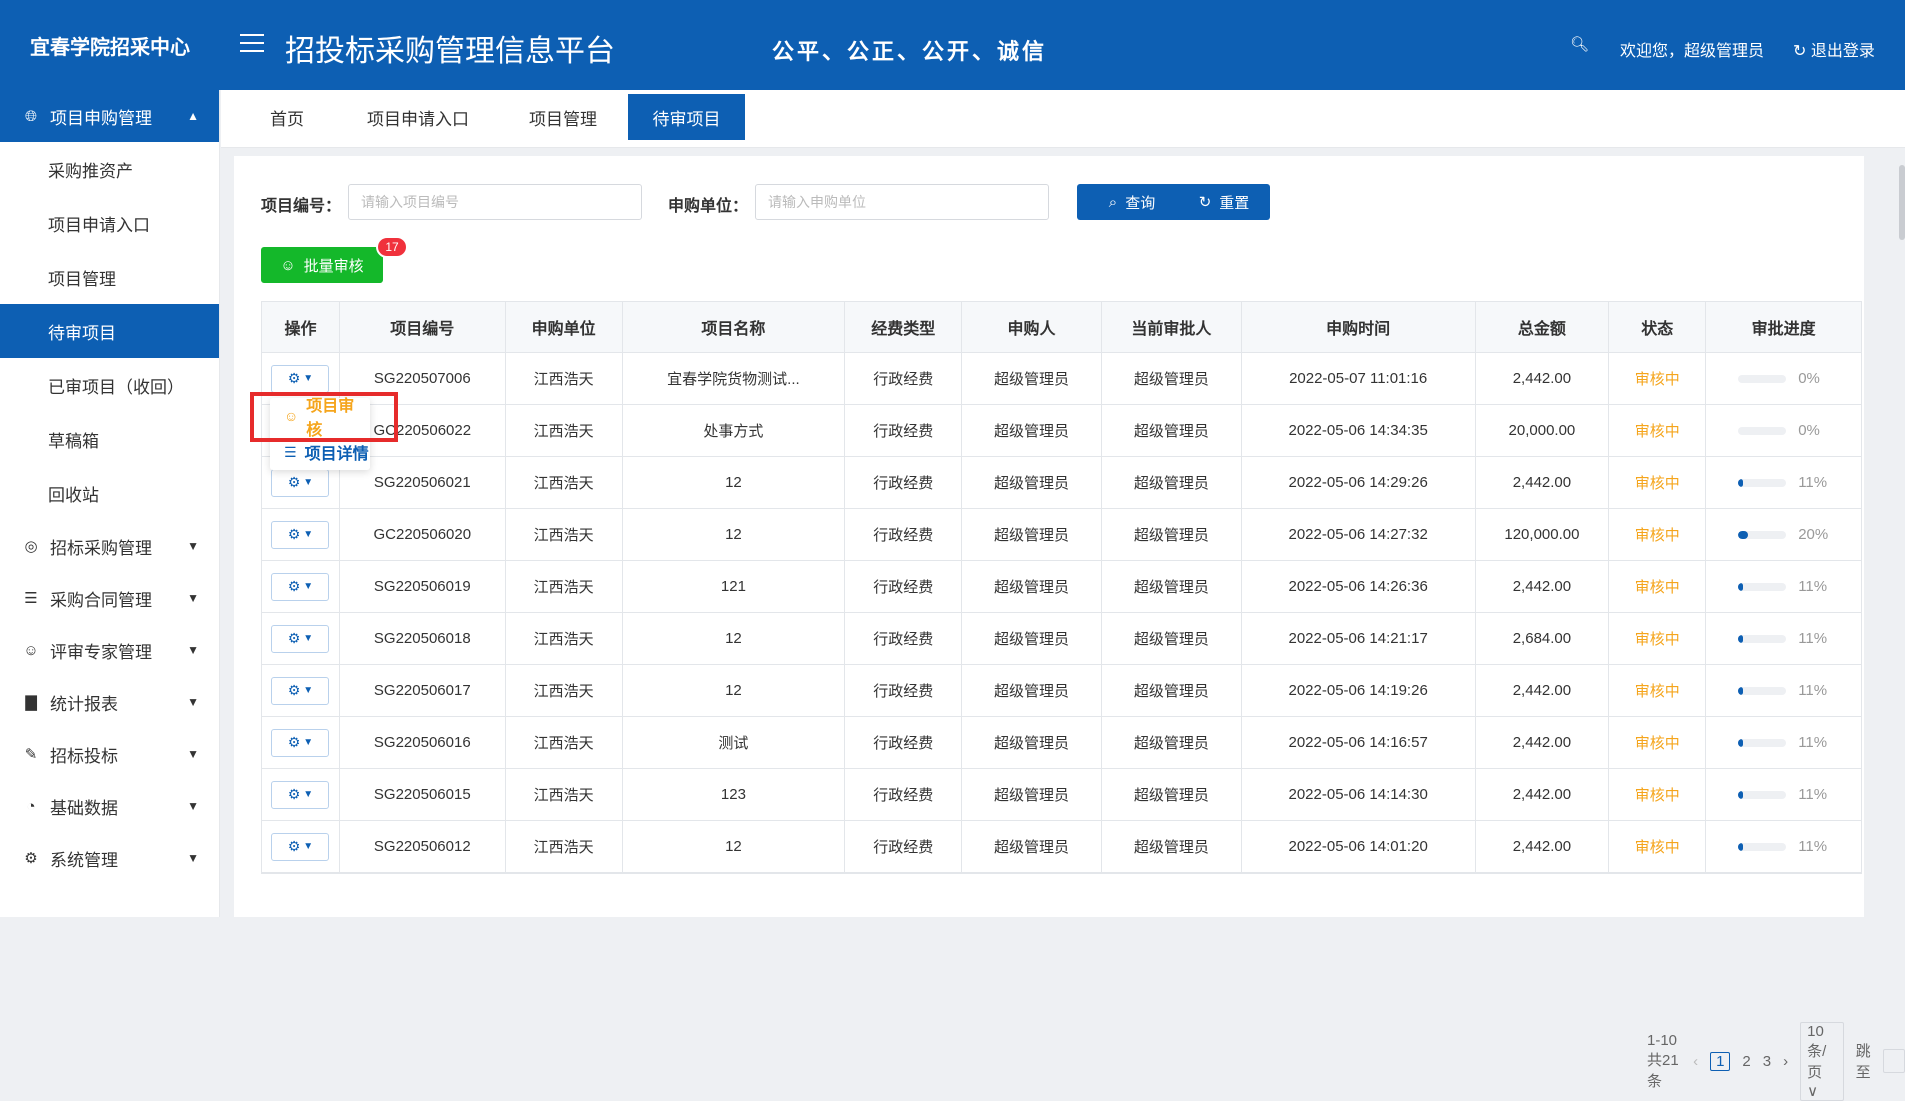  I want to click on pager-summary: 1-10 共21条, so click(1663, 1060).